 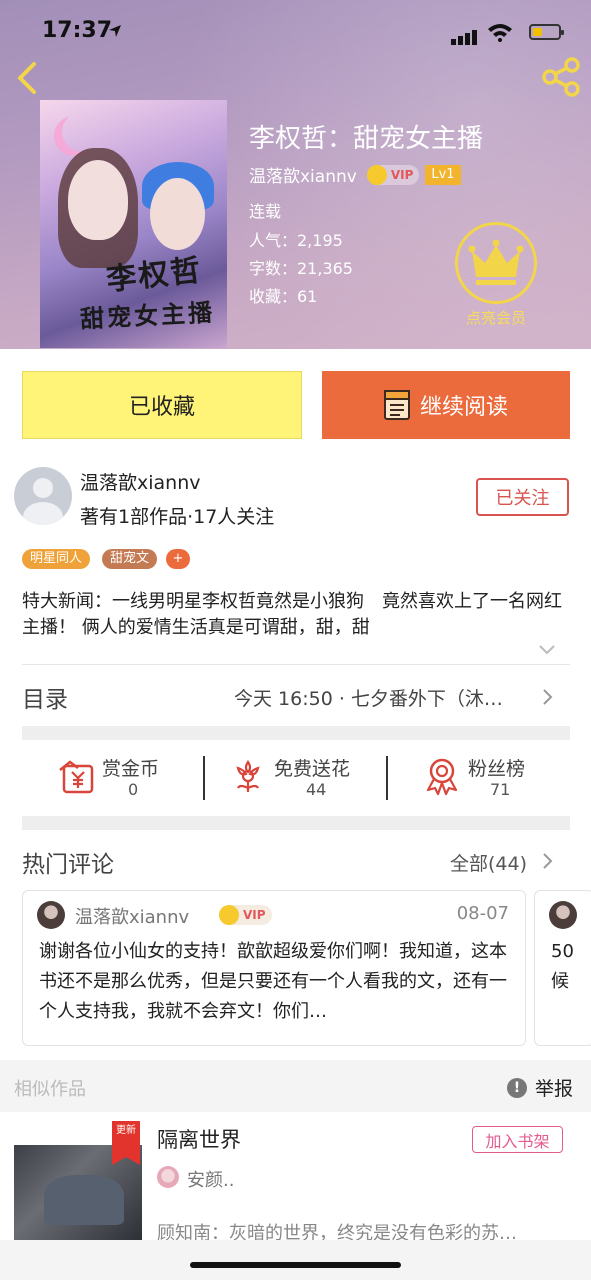 What do you see at coordinates (115, 31) in the screenshot?
I see `location-arrow-icon` at bounding box center [115, 31].